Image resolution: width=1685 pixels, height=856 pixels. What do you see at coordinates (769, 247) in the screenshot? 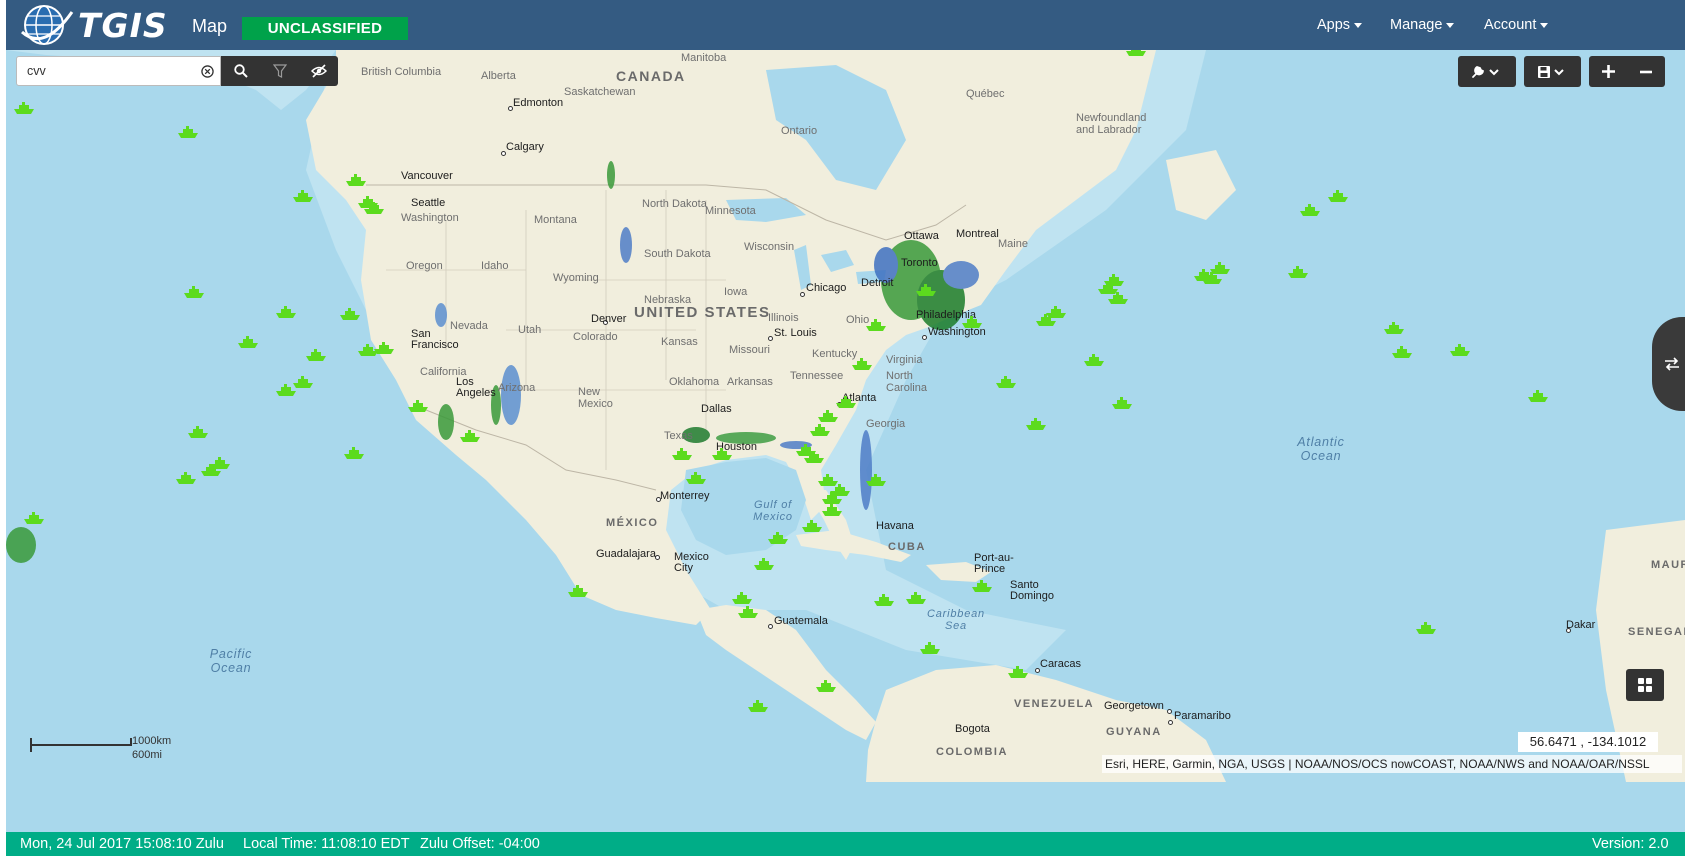
I see `region-label: Wisconsin` at bounding box center [769, 247].